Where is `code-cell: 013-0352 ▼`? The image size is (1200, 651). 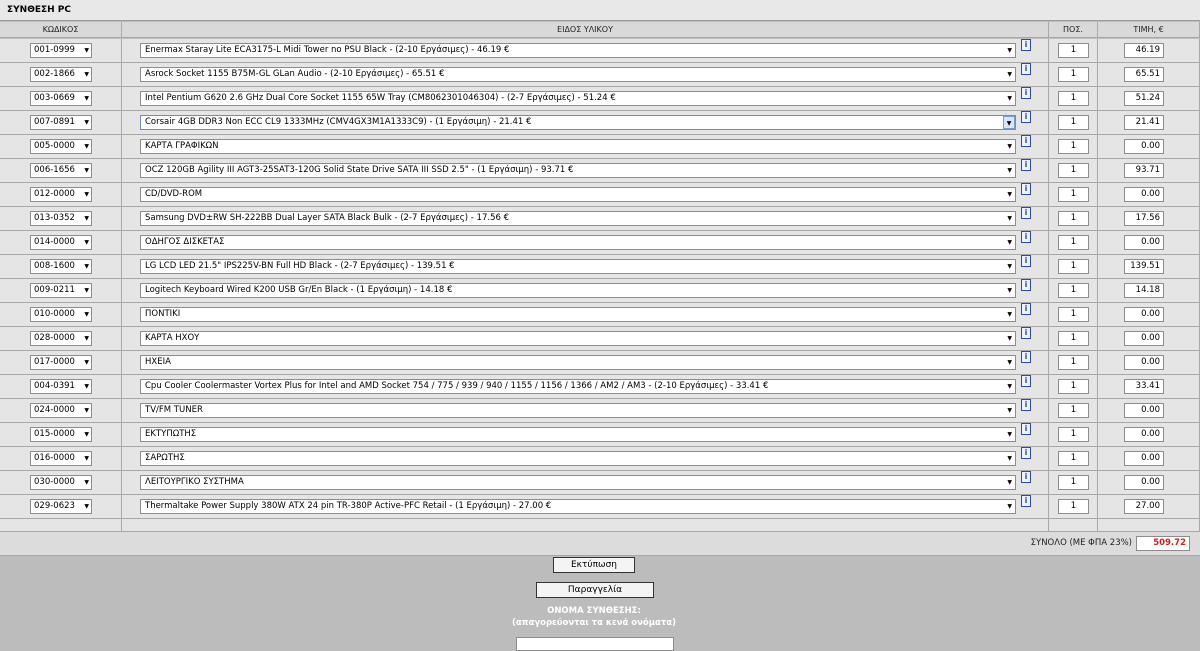 code-cell: 013-0352 ▼ is located at coordinates (61, 219).